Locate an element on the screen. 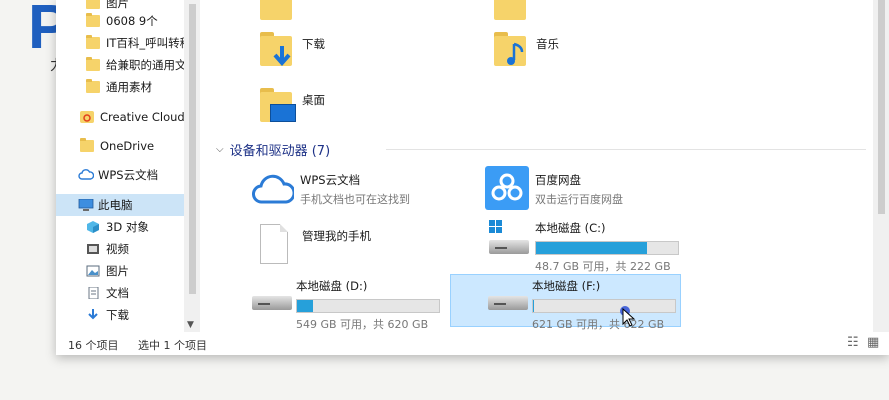 Image resolution: width=889 pixels, height=400 pixels. folder-label: 下载 is located at coordinates (313, 44).